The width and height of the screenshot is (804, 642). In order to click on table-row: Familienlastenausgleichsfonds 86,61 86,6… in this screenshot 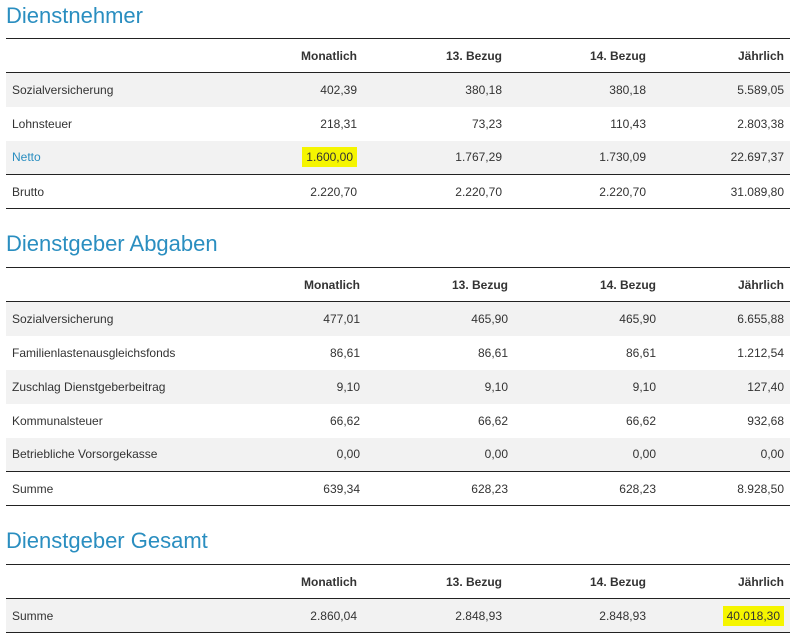, I will do `click(398, 353)`.